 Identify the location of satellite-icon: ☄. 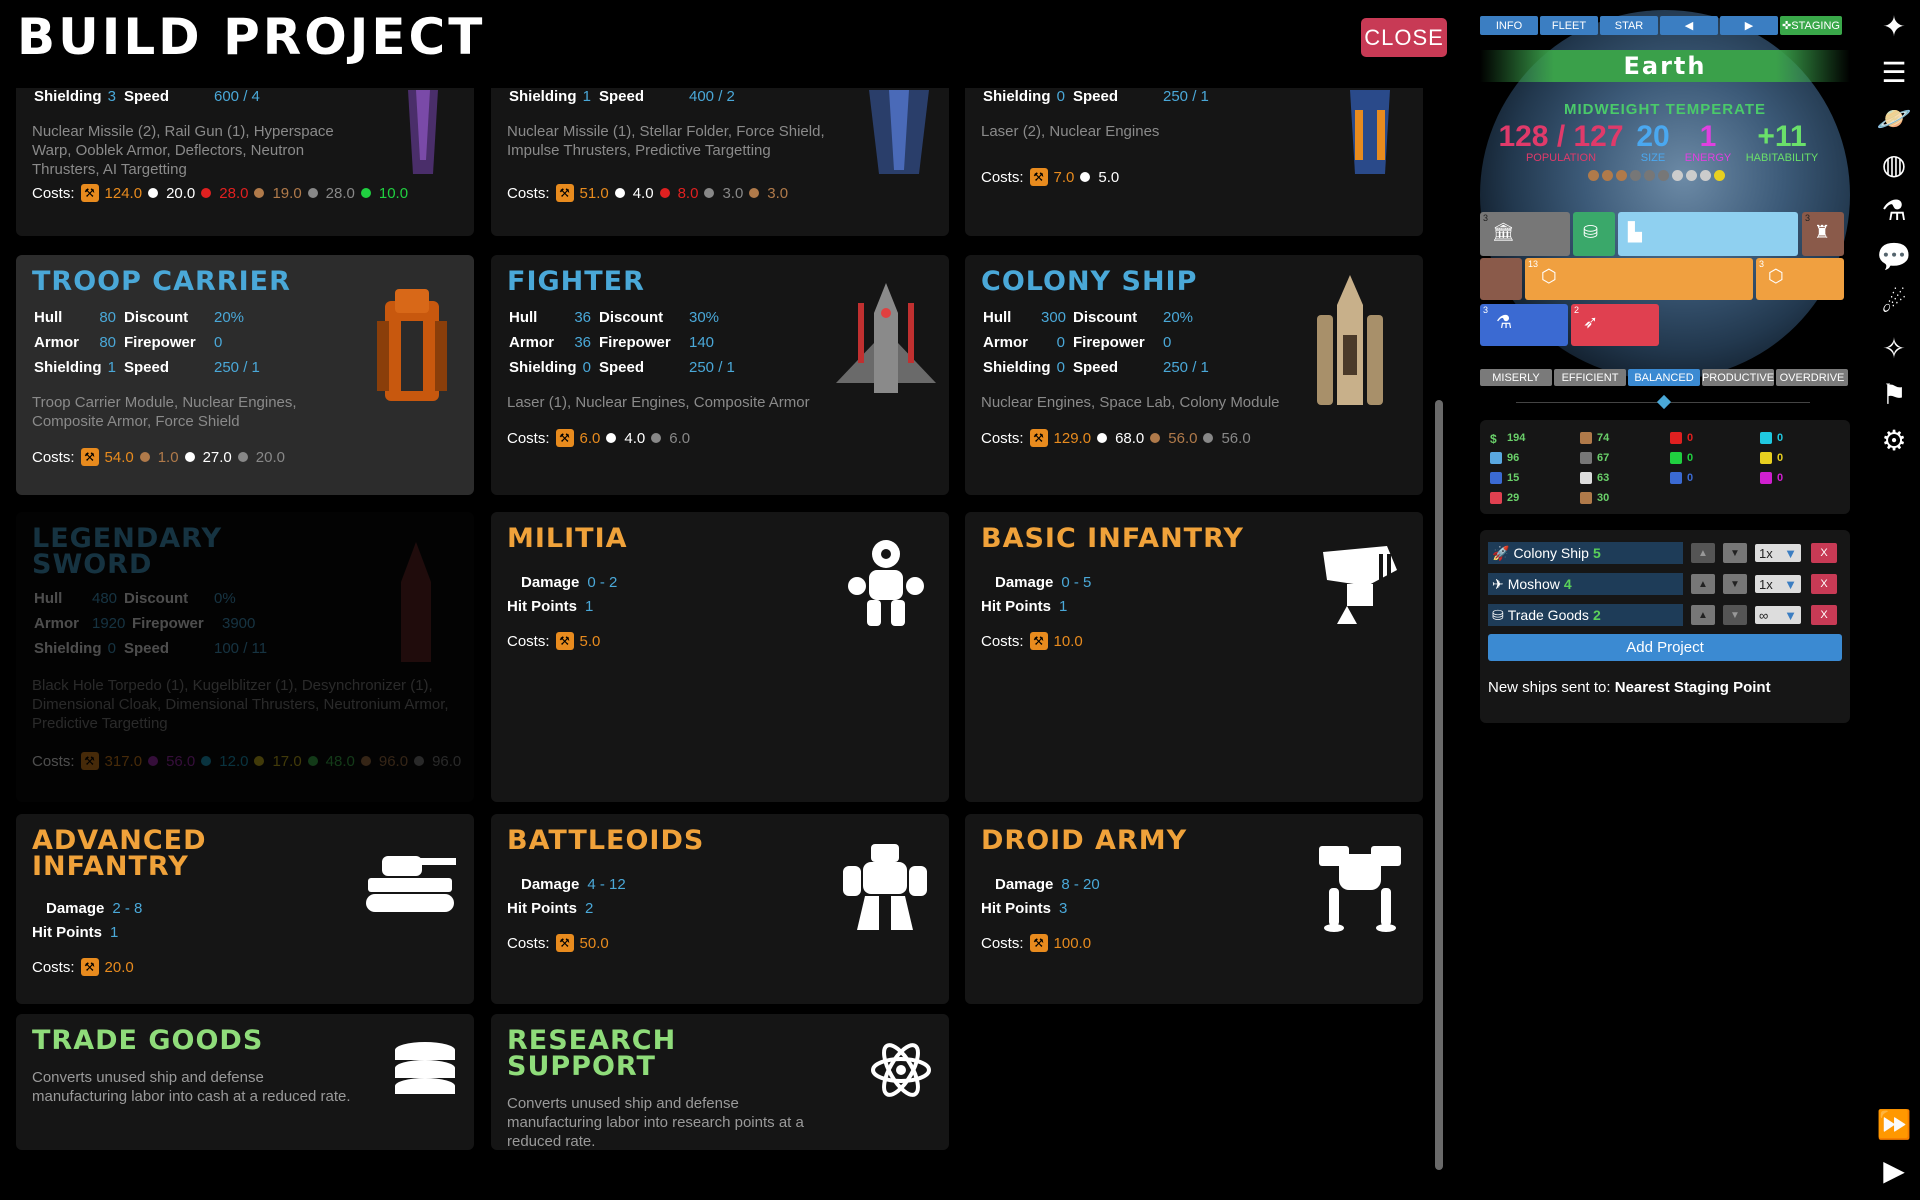
(1894, 302).